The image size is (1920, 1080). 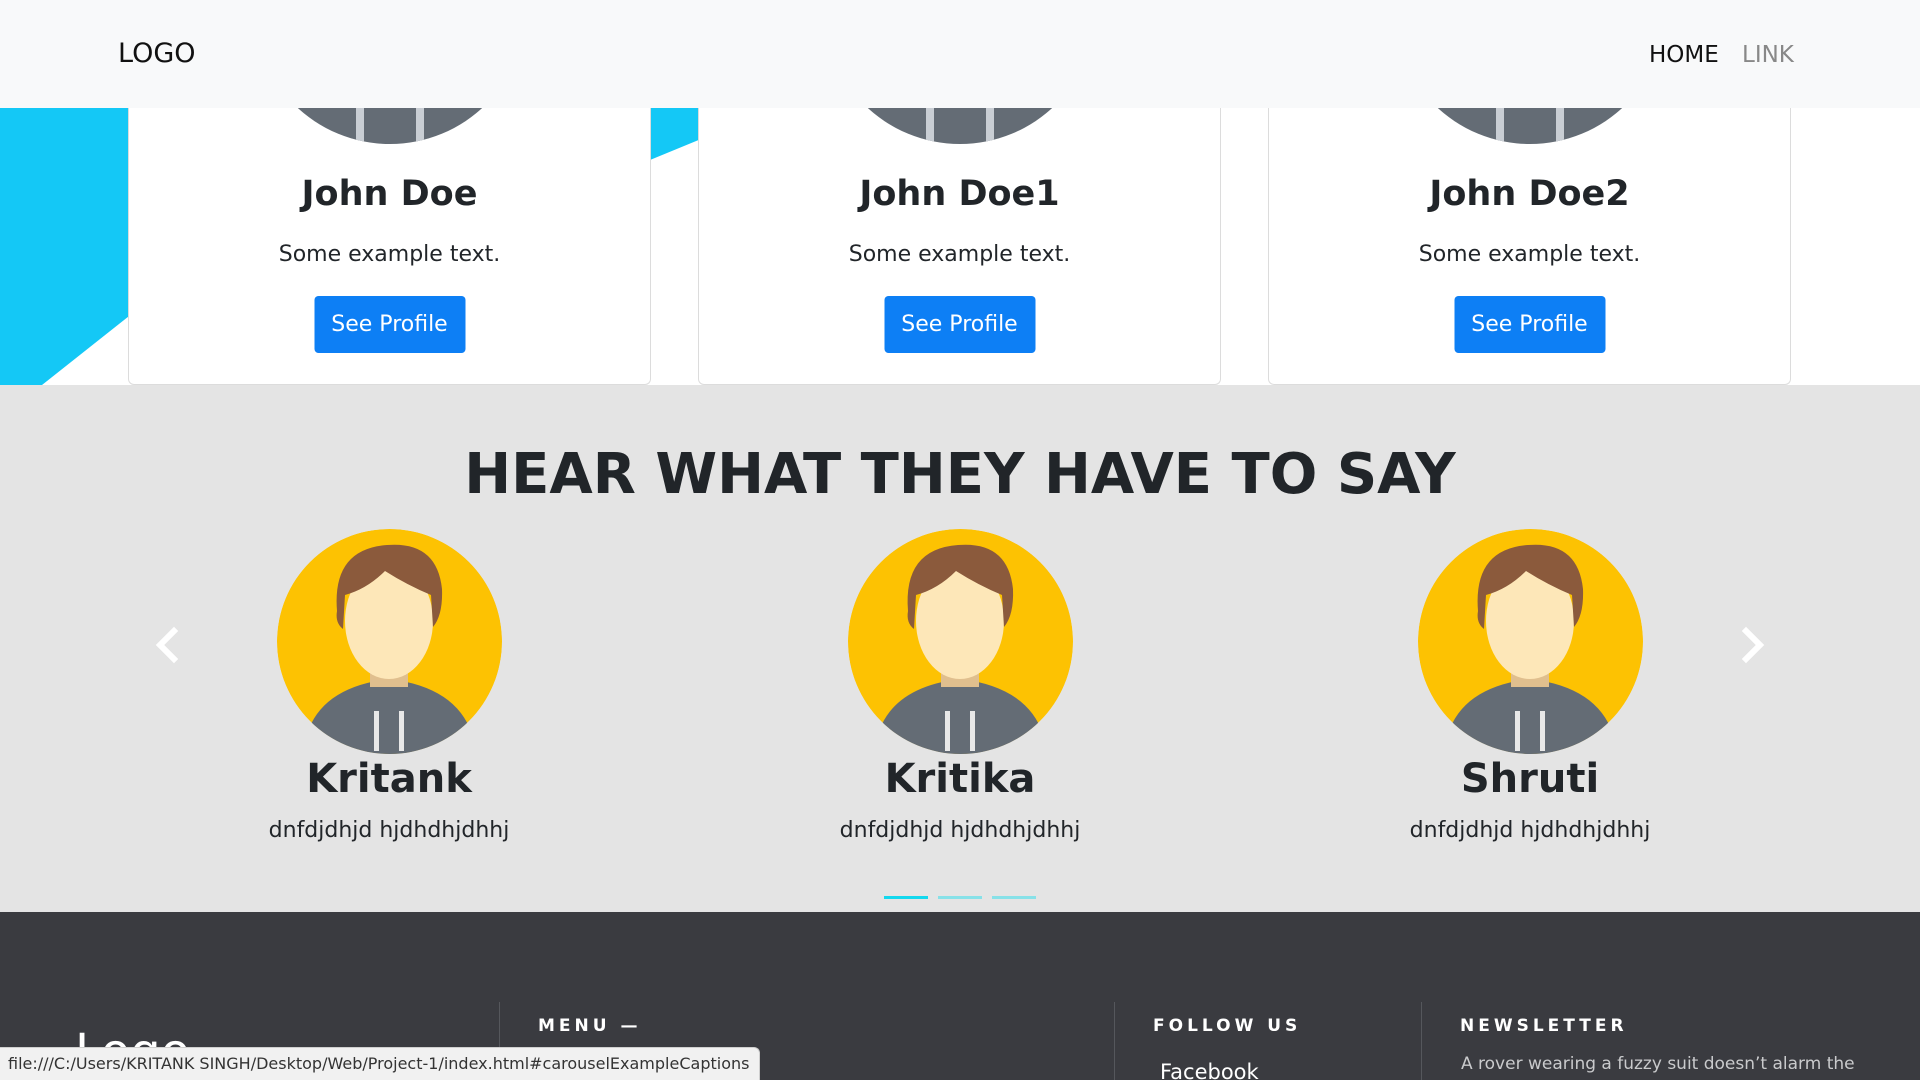 What do you see at coordinates (1684, 55) in the screenshot?
I see `nav-link-home: HOME` at bounding box center [1684, 55].